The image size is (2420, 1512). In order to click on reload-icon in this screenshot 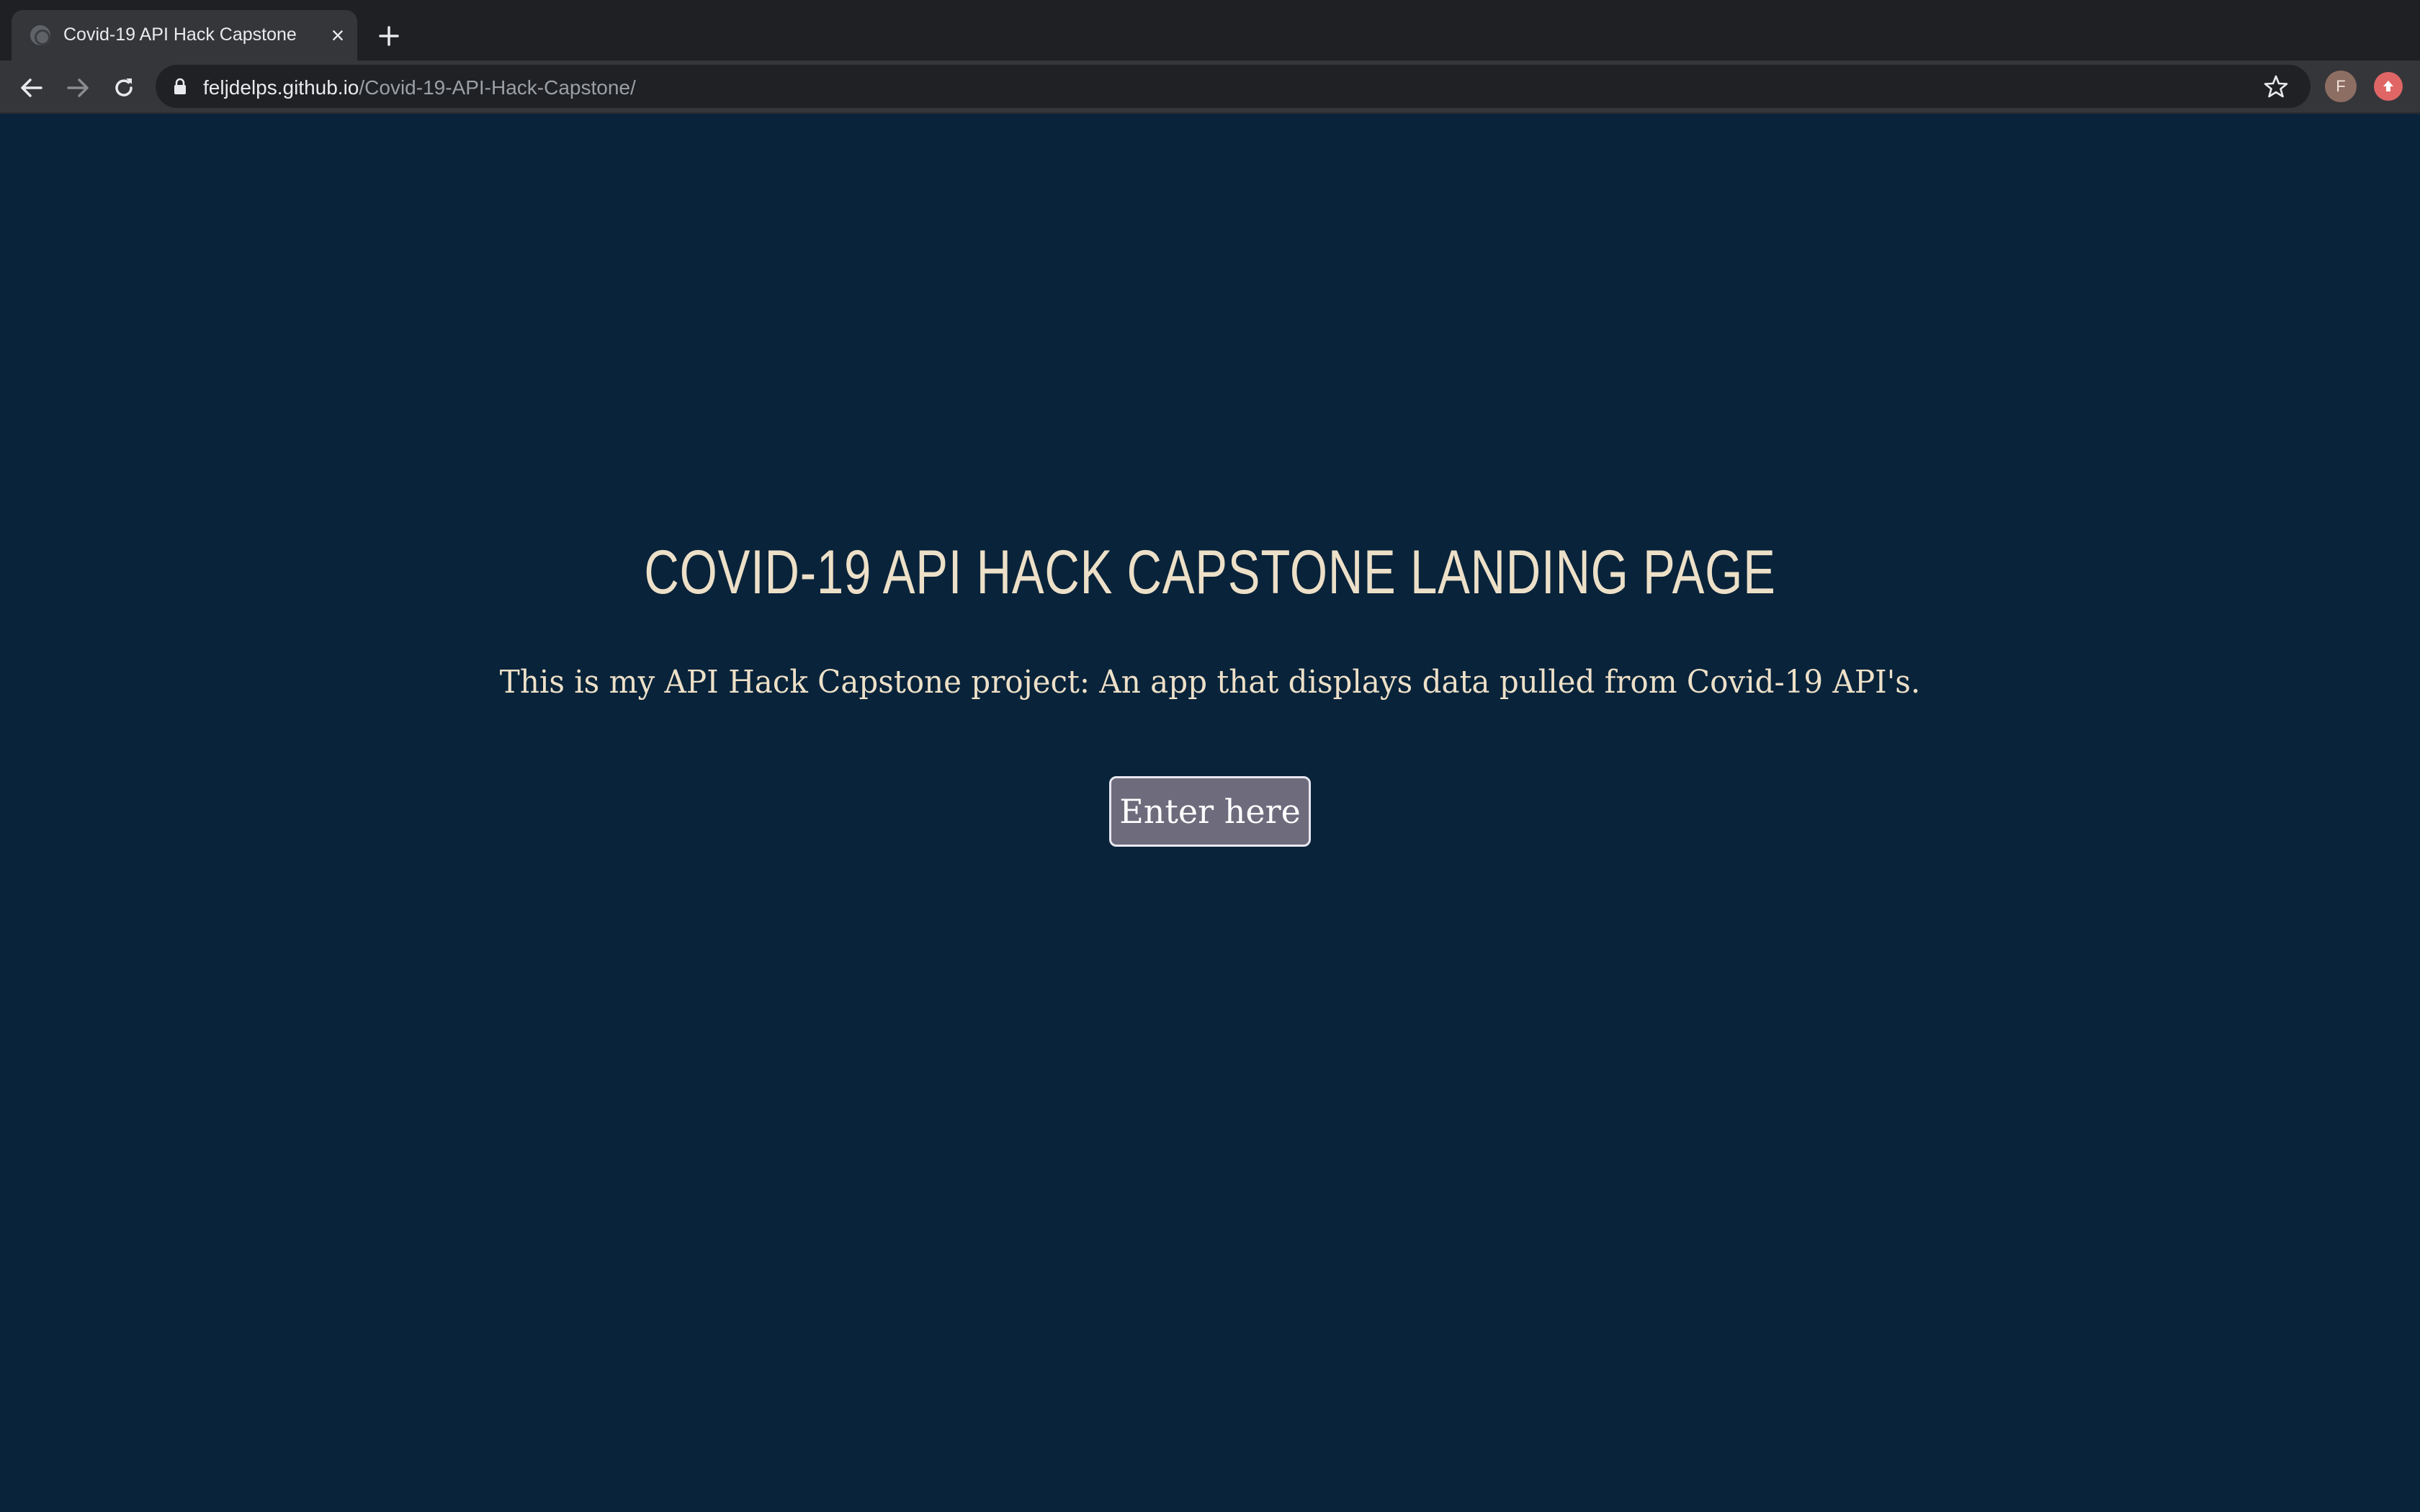, I will do `click(124, 87)`.